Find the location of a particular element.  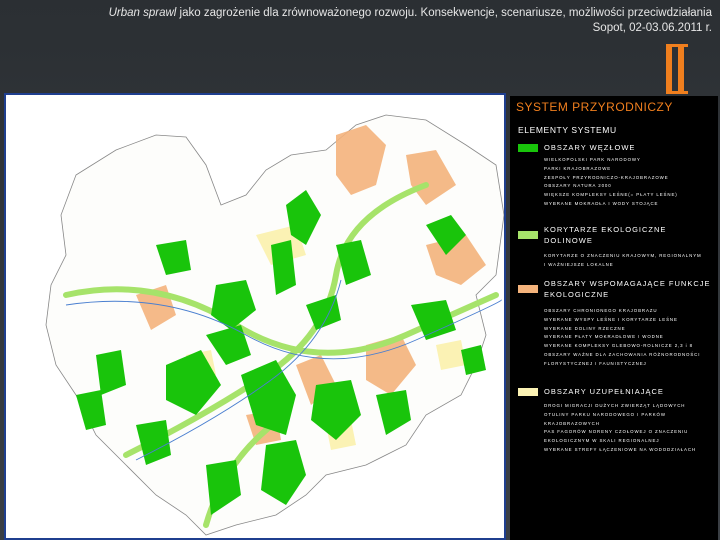

legend-item: PAS FAGORÓW NORENY CZOŁOWEJ O ZNACZENIU is located at coordinates (616, 432).